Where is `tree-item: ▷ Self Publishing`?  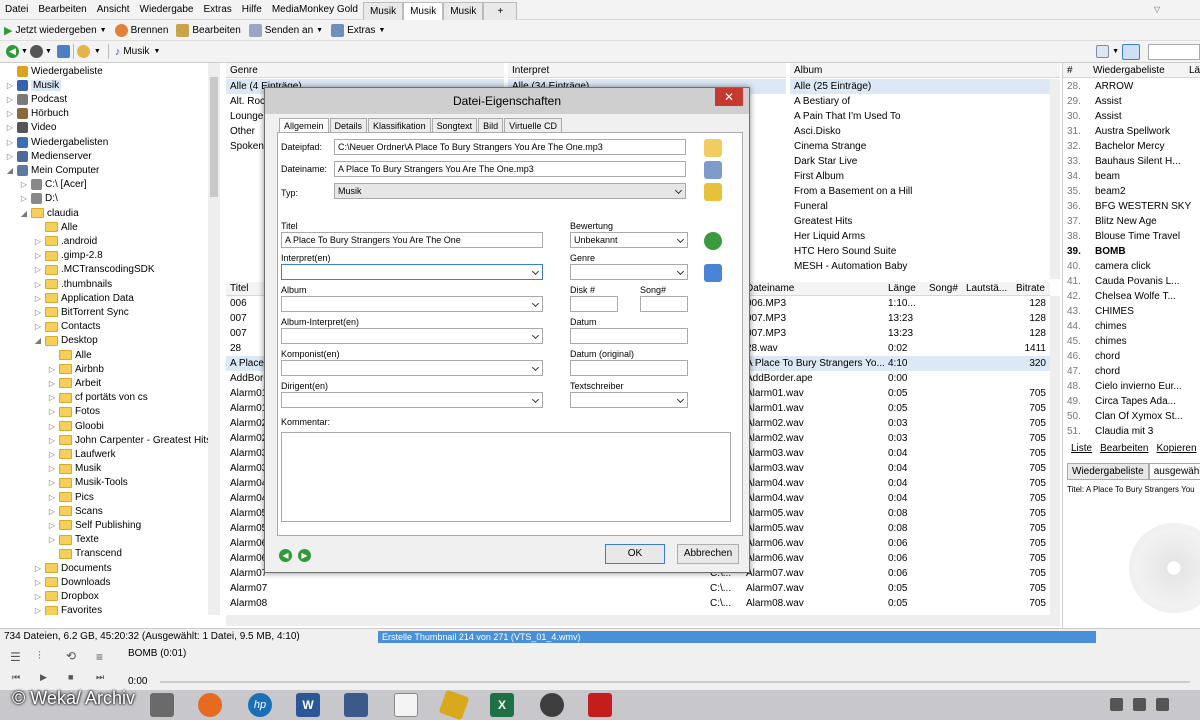
tree-item: ▷ Self Publishing is located at coordinates (94, 525).